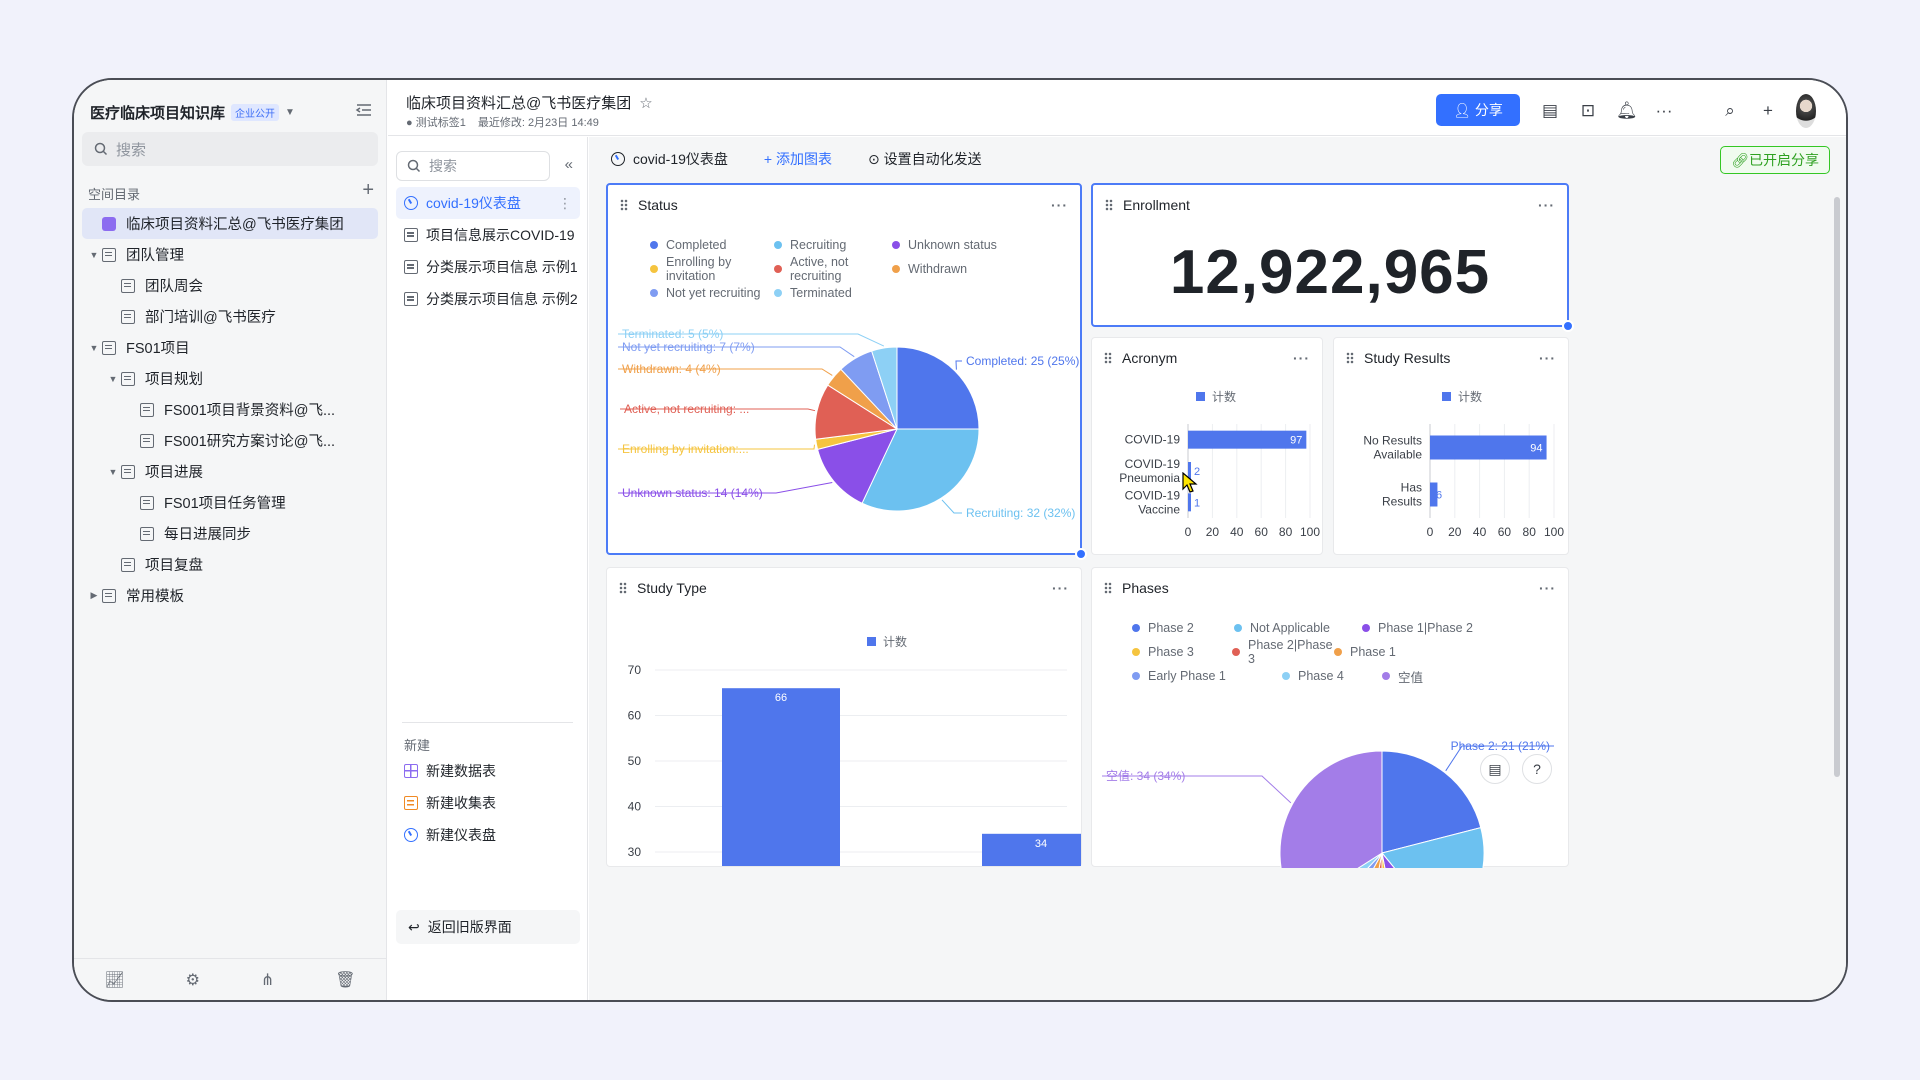 Image resolution: width=1920 pixels, height=1080 pixels. I want to click on doc-tag: ● 测试标签1, so click(436, 122).